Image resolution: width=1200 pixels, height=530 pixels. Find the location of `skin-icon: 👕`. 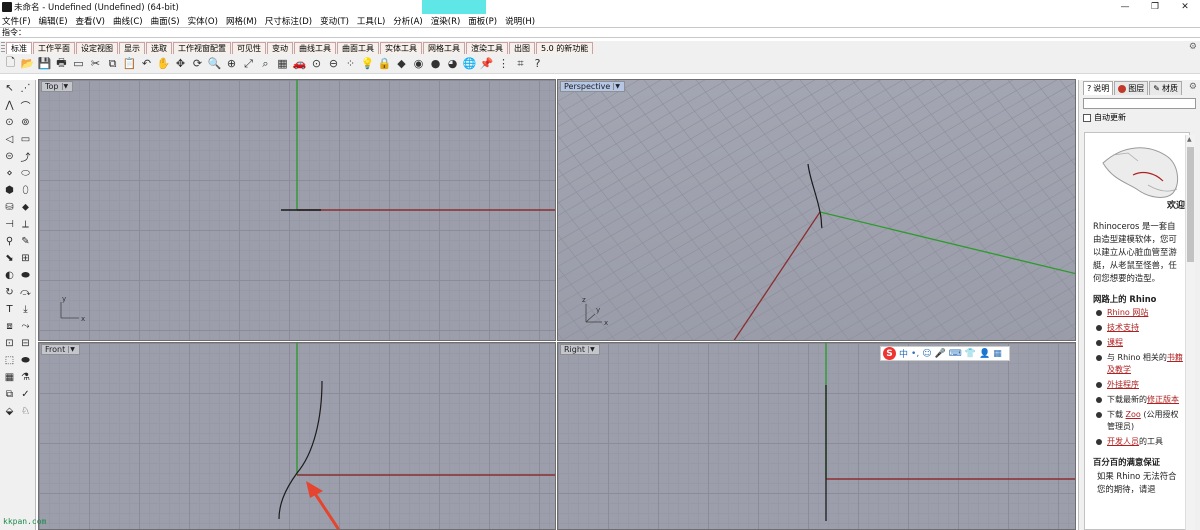

skin-icon: 👕 is located at coordinates (970, 354).